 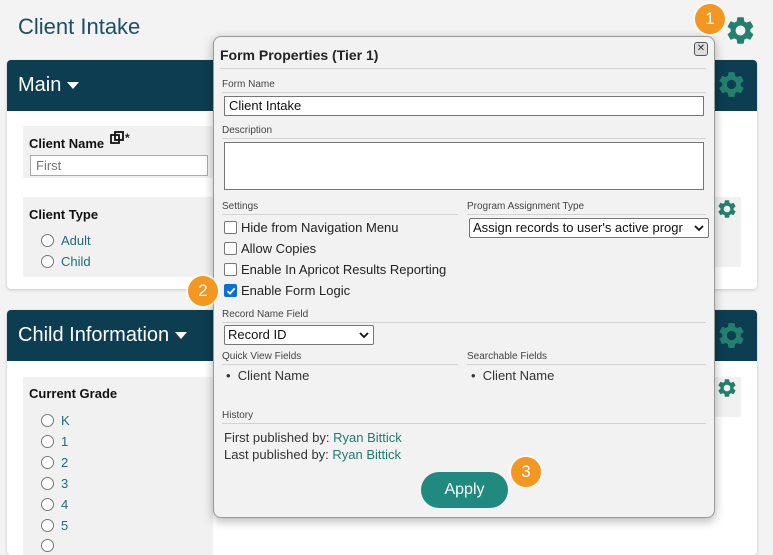 What do you see at coordinates (710, 19) in the screenshot?
I see `step-badge-1: 1` at bounding box center [710, 19].